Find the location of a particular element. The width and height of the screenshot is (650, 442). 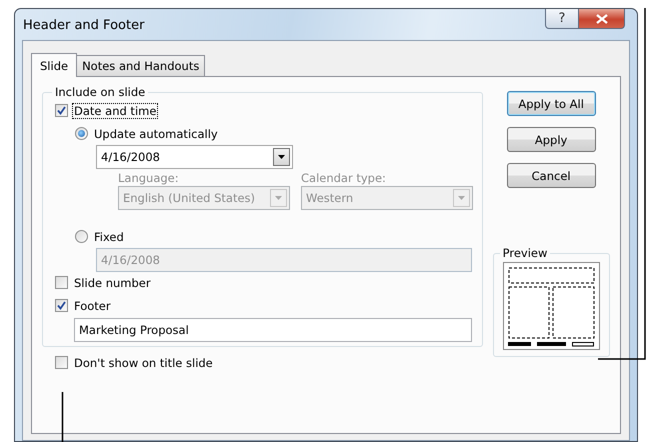

close-icon is located at coordinates (602, 19).